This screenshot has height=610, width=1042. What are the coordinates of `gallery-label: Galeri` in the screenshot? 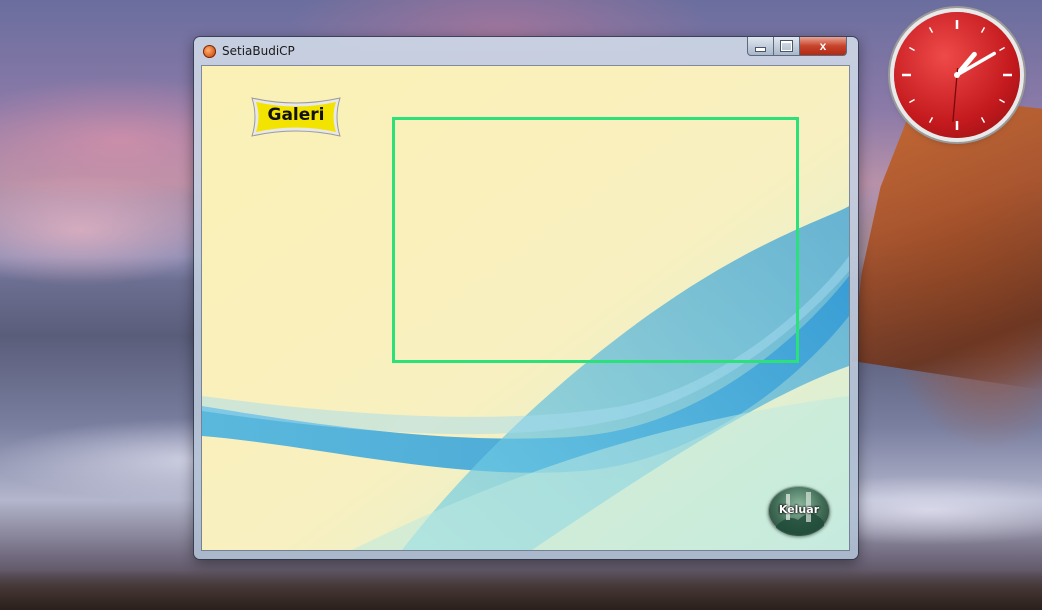 It's located at (296, 115).